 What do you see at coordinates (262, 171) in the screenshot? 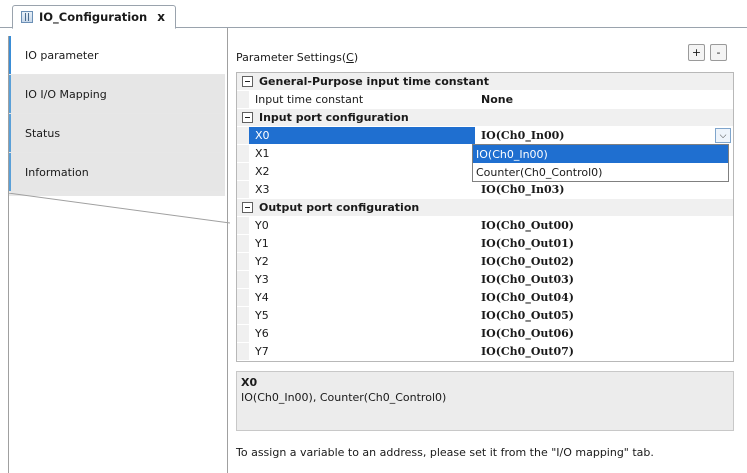
I see `property-name: X2` at bounding box center [262, 171].